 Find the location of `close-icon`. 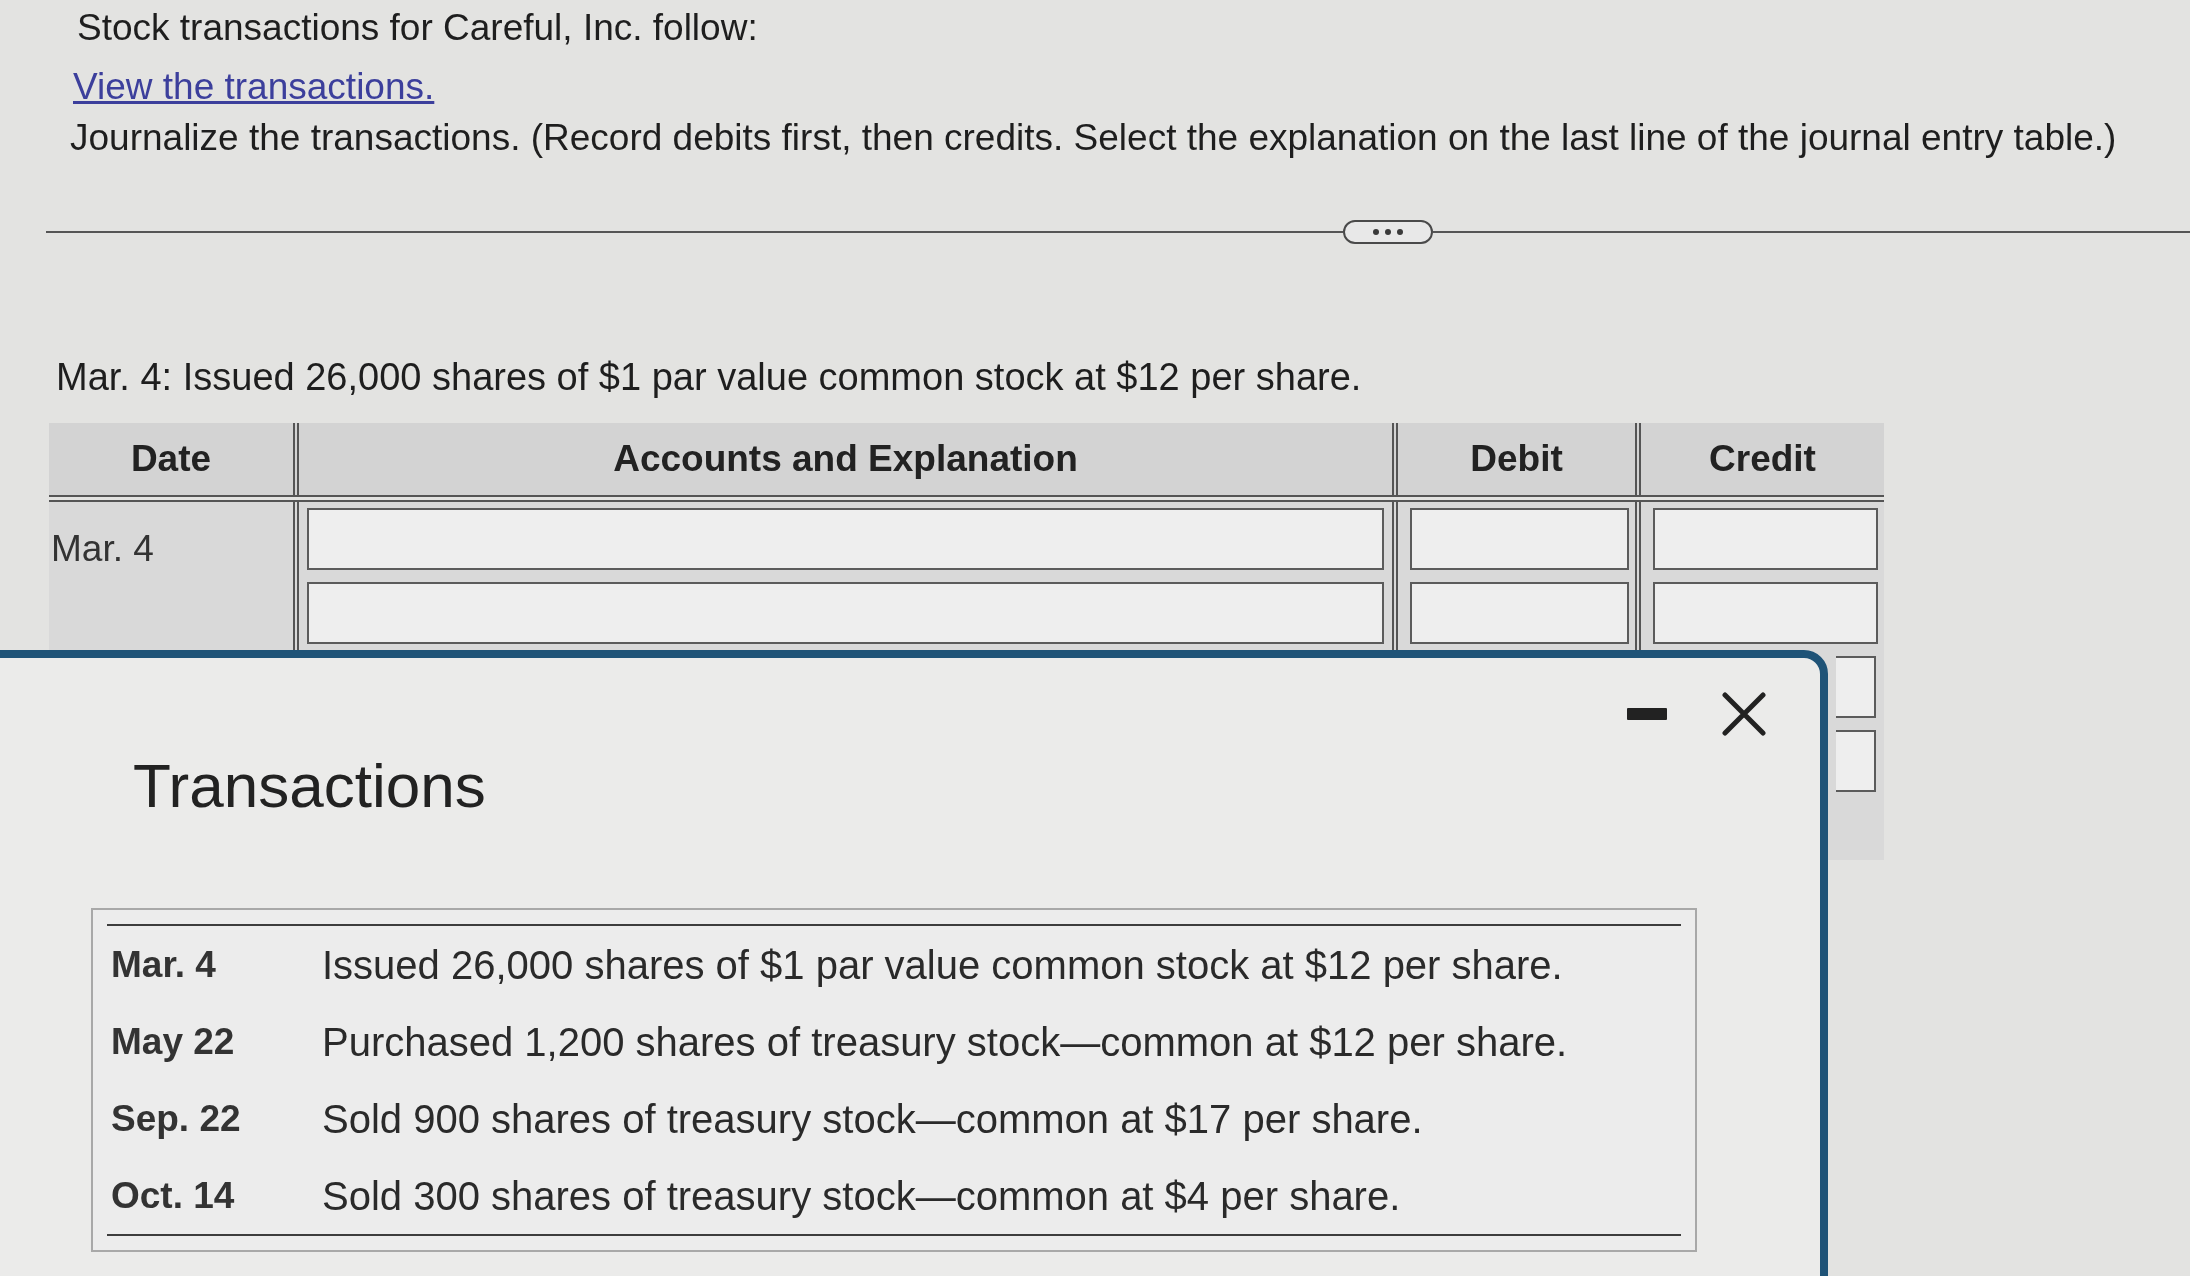

close-icon is located at coordinates (1744, 714).